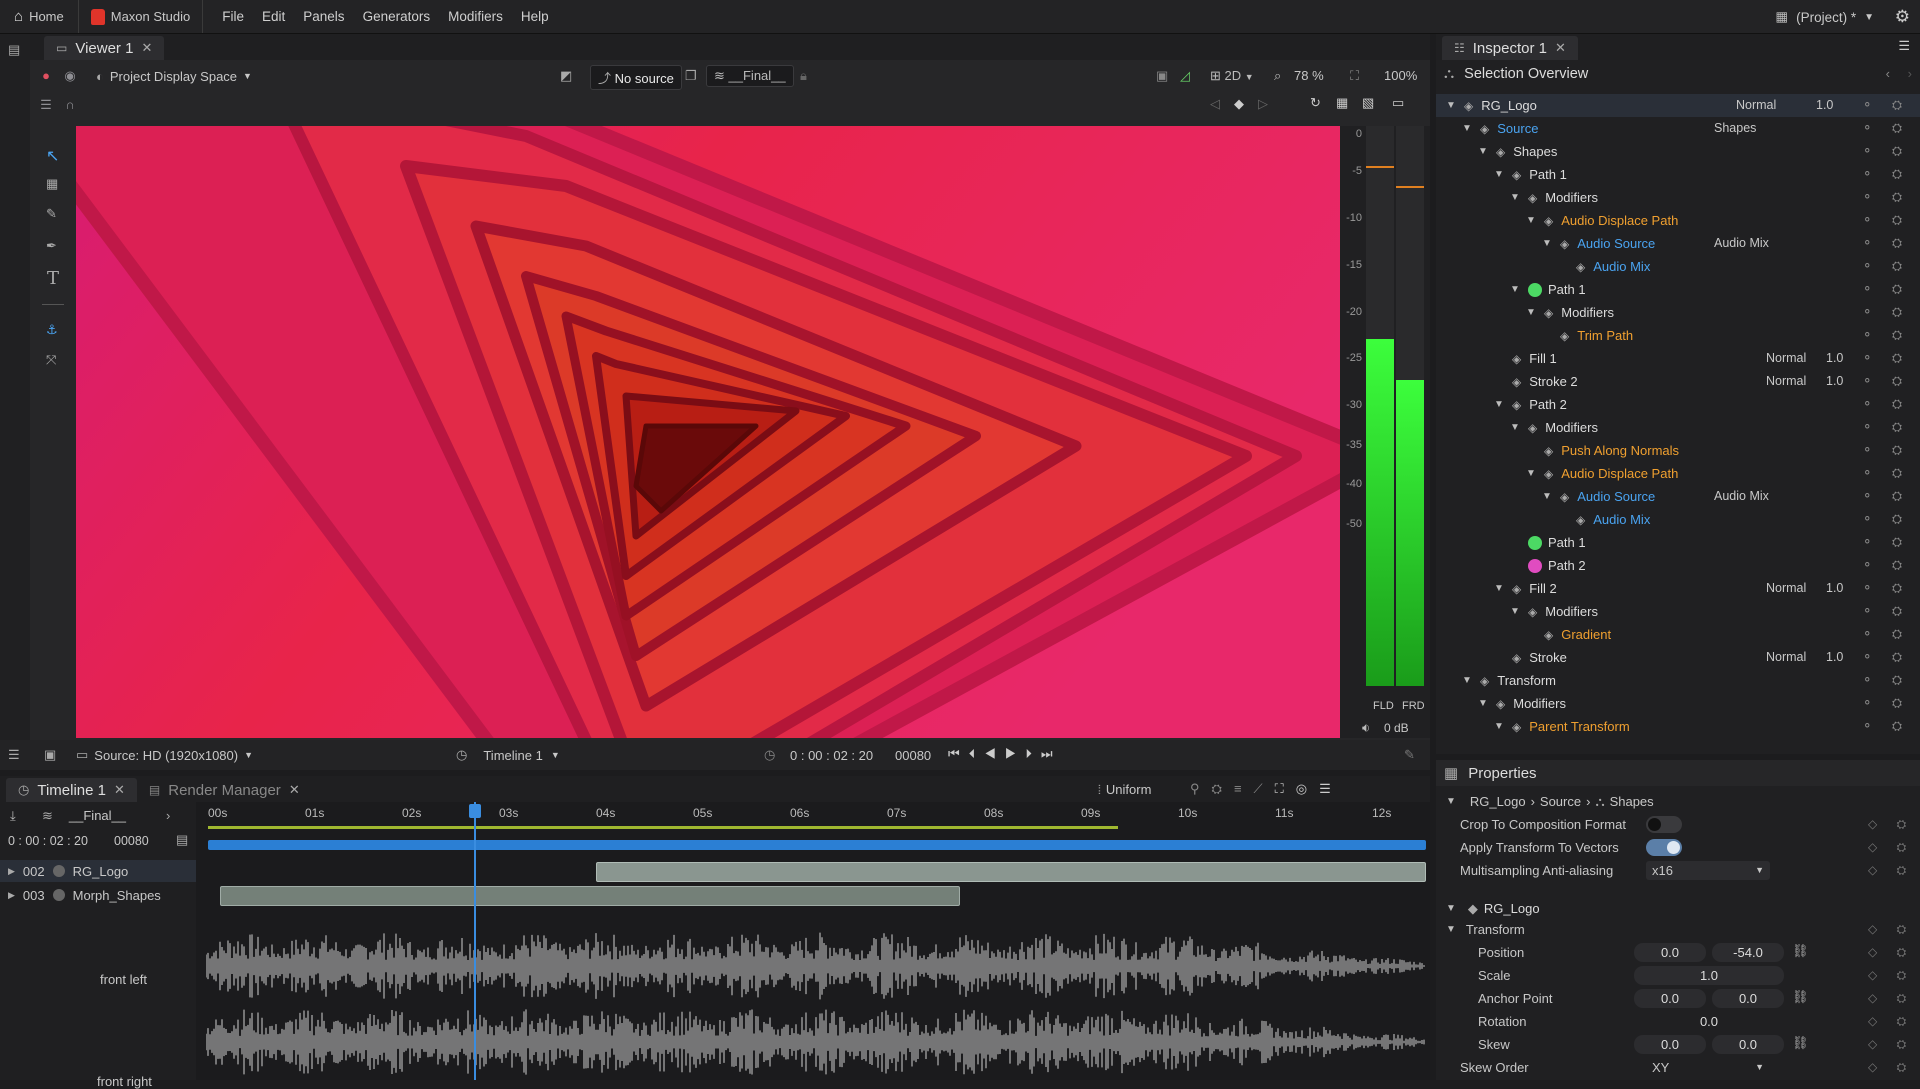 This screenshot has width=1920, height=1089. Describe the element at coordinates (48, 841) in the screenshot. I see `timeline-timecode: 0 : 00 : 02 : 20` at that location.